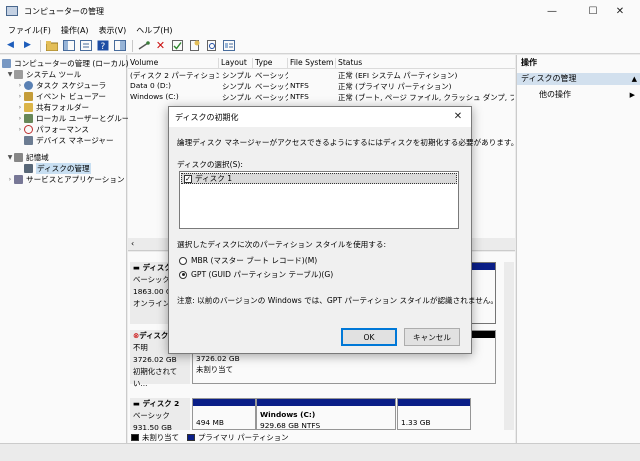 The width and height of the screenshot is (640, 461). I want to click on dialog-title-bar: ディスクの初期化, so click(320, 117).